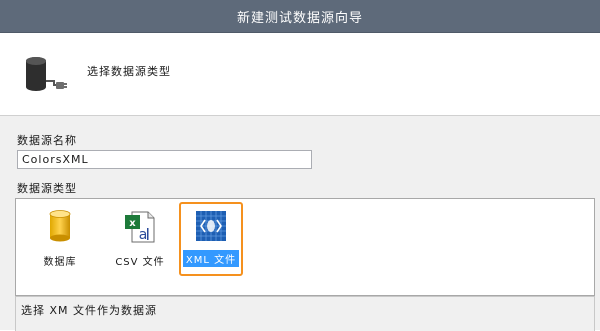 The width and height of the screenshot is (600, 331). I want to click on database-connection-icon, so click(46, 74).